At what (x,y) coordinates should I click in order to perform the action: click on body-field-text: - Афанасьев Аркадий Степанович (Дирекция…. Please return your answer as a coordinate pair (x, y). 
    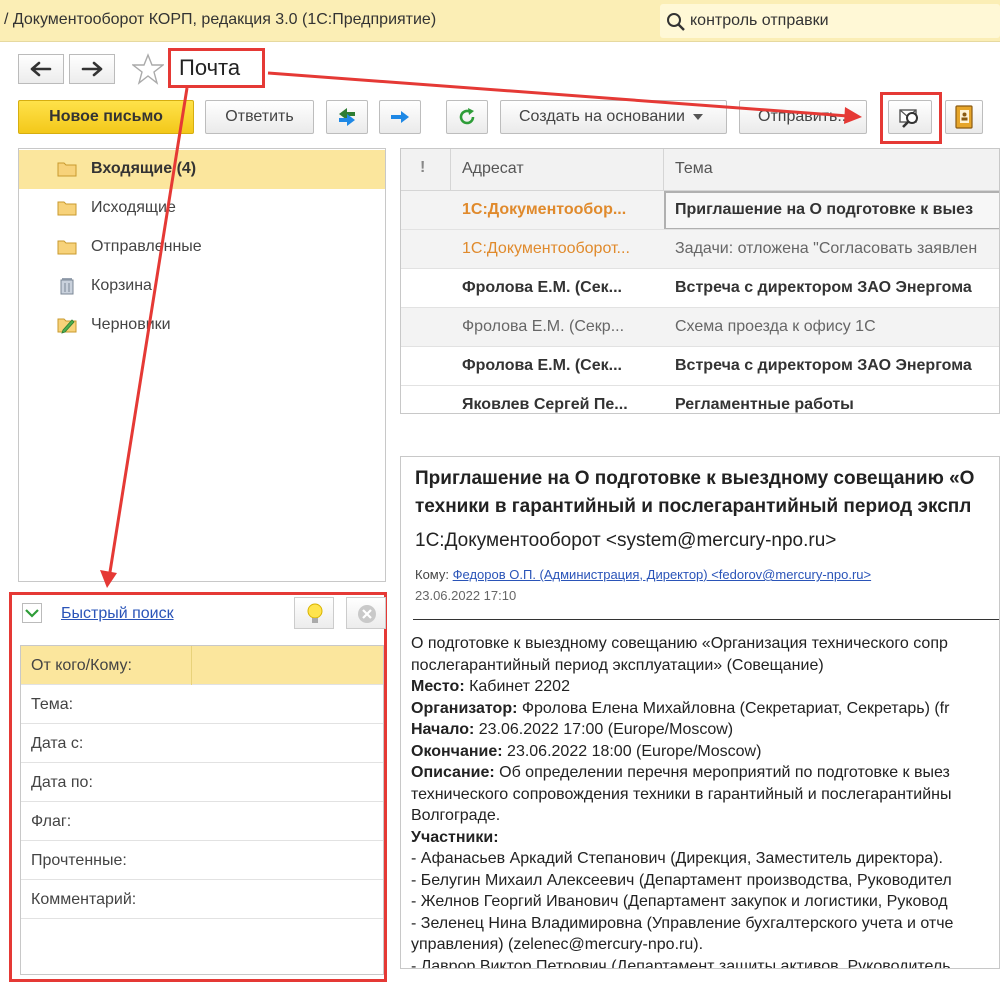
    Looking at the image, I should click on (677, 858).